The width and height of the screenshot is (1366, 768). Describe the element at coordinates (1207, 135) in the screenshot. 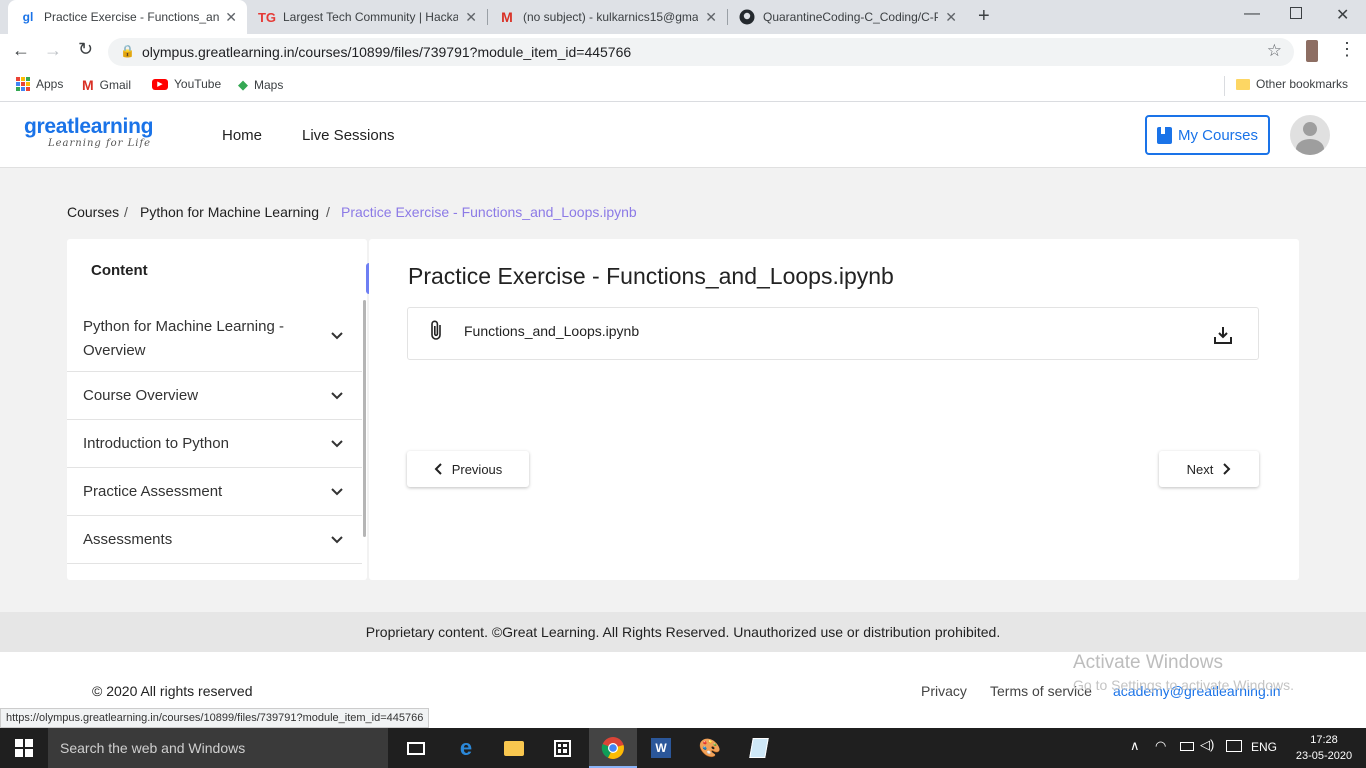

I see `my-courses-button: My Courses` at that location.